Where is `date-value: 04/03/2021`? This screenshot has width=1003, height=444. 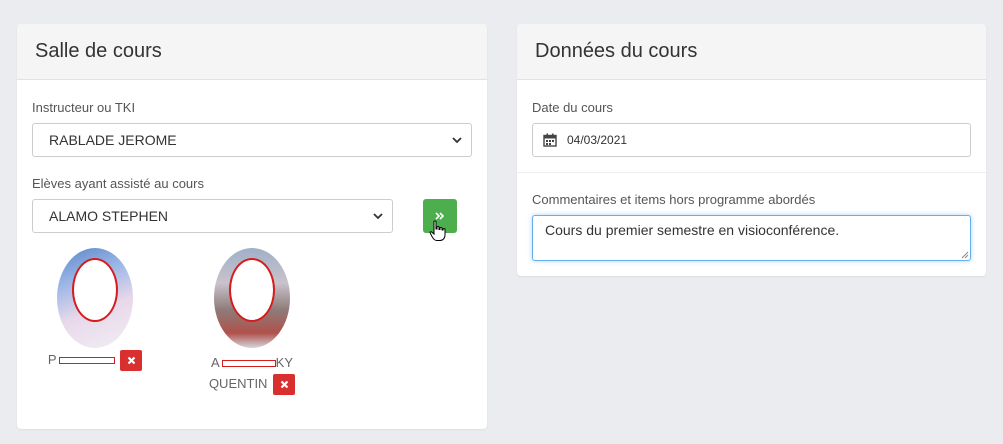
date-value: 04/03/2021 is located at coordinates (597, 140).